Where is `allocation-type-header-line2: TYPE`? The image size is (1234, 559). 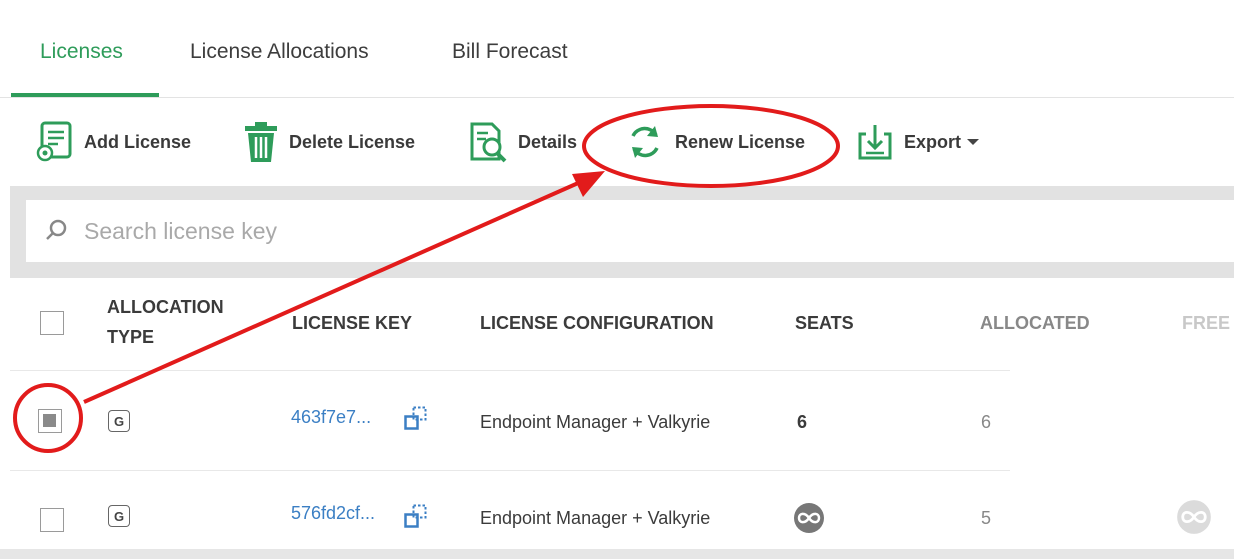
allocation-type-header-line2: TYPE is located at coordinates (131, 337).